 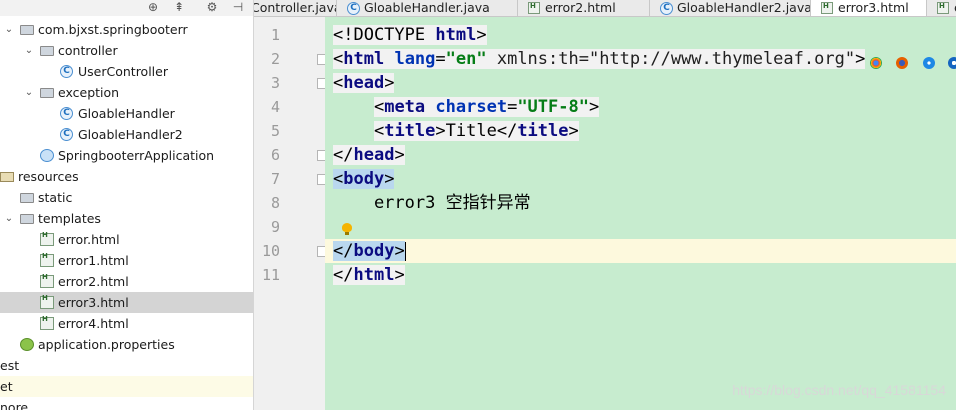 I want to click on tree-item: nore, so click(x=126, y=403).